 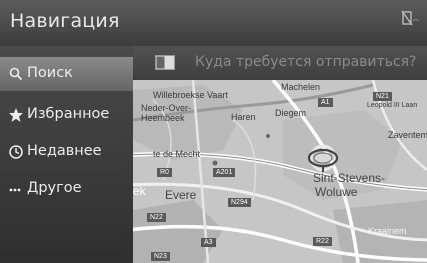 What do you see at coordinates (301, 87) in the screenshot?
I see `map-label: Machelen` at bounding box center [301, 87].